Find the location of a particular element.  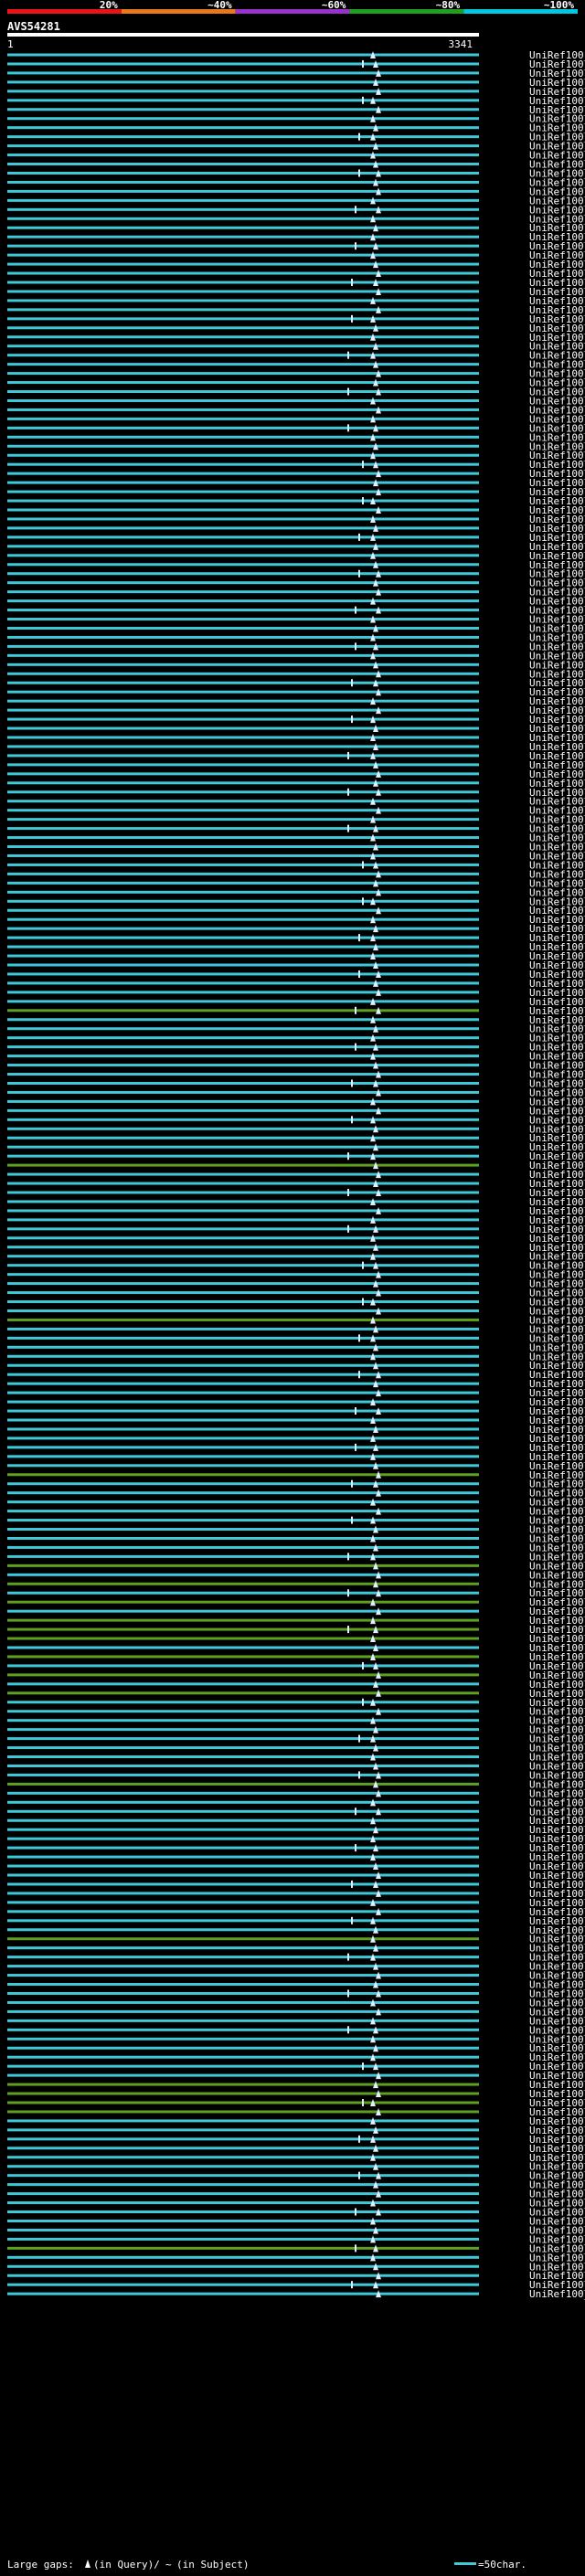

hit-row: UniRef100_B8LPV2 is located at coordinates (296, 392).